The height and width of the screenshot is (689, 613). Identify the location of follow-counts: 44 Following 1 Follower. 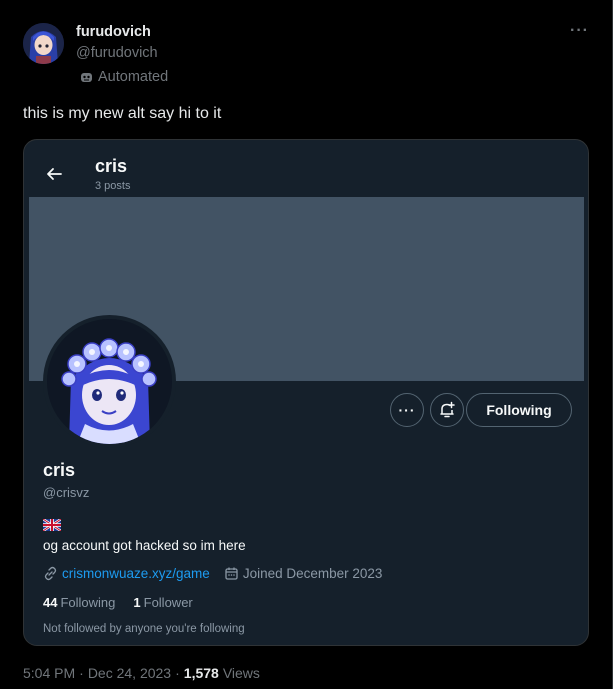
(118, 602).